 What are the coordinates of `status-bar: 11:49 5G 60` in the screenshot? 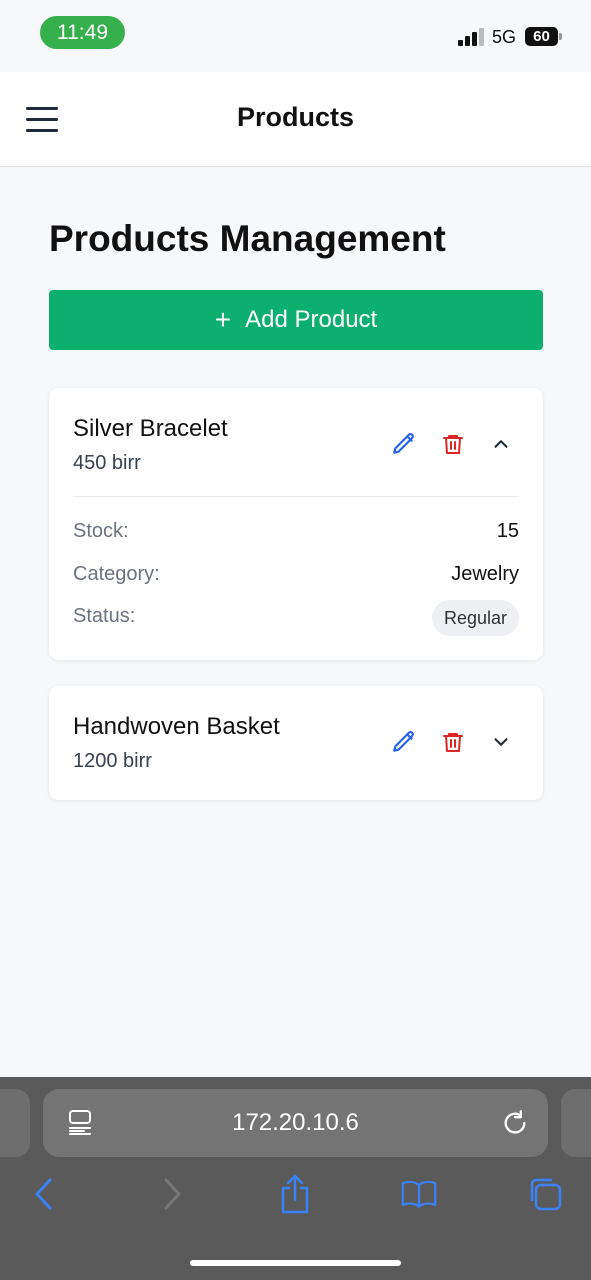 It's located at (295, 36).